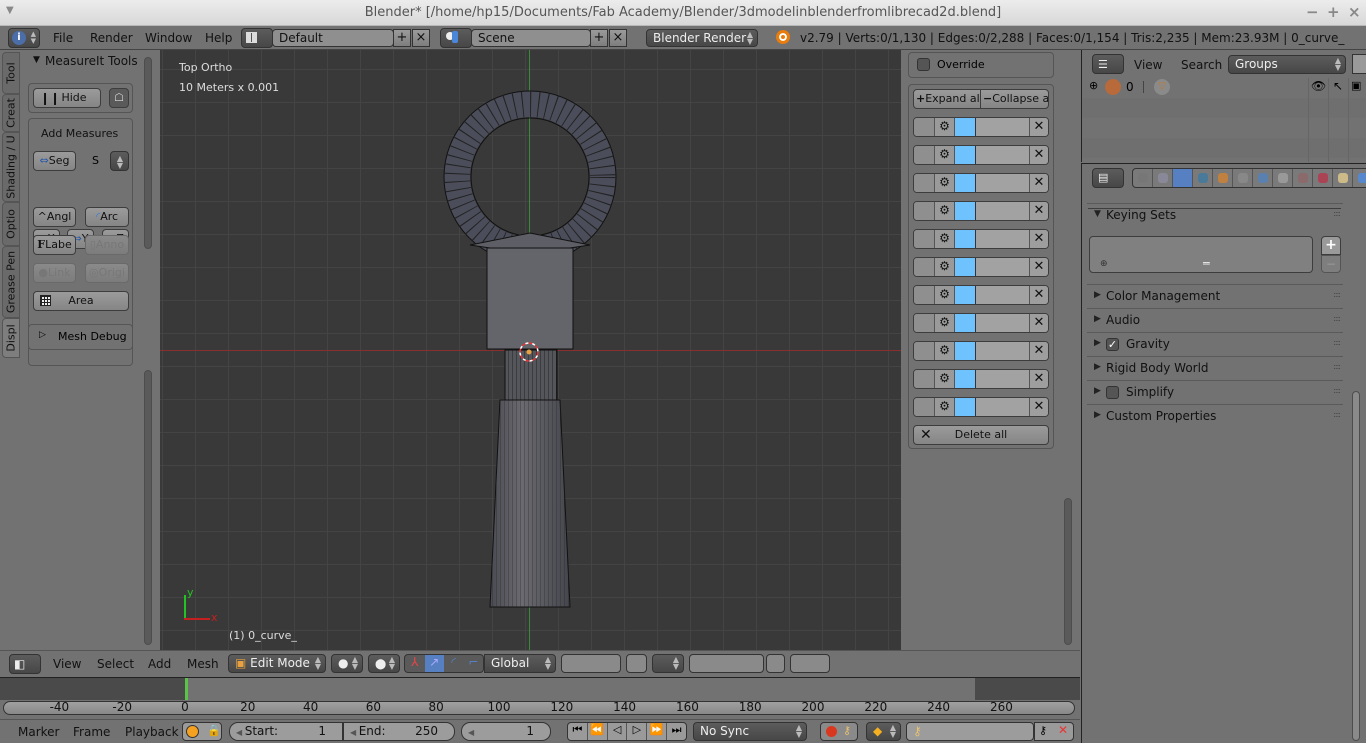 The image size is (1366, 743). Describe the element at coordinates (1243, 178) in the screenshot. I see `tab-constraints-icon` at that location.